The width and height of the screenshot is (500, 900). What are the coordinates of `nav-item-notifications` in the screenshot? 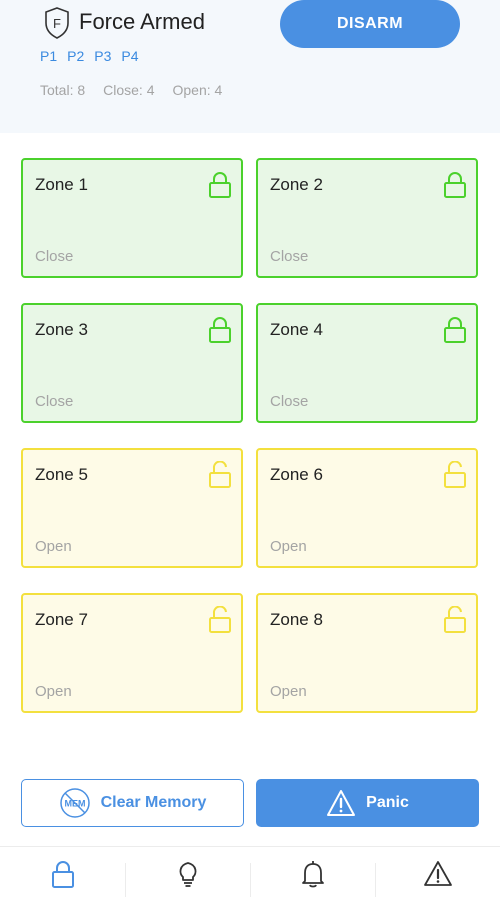 It's located at (312, 873).